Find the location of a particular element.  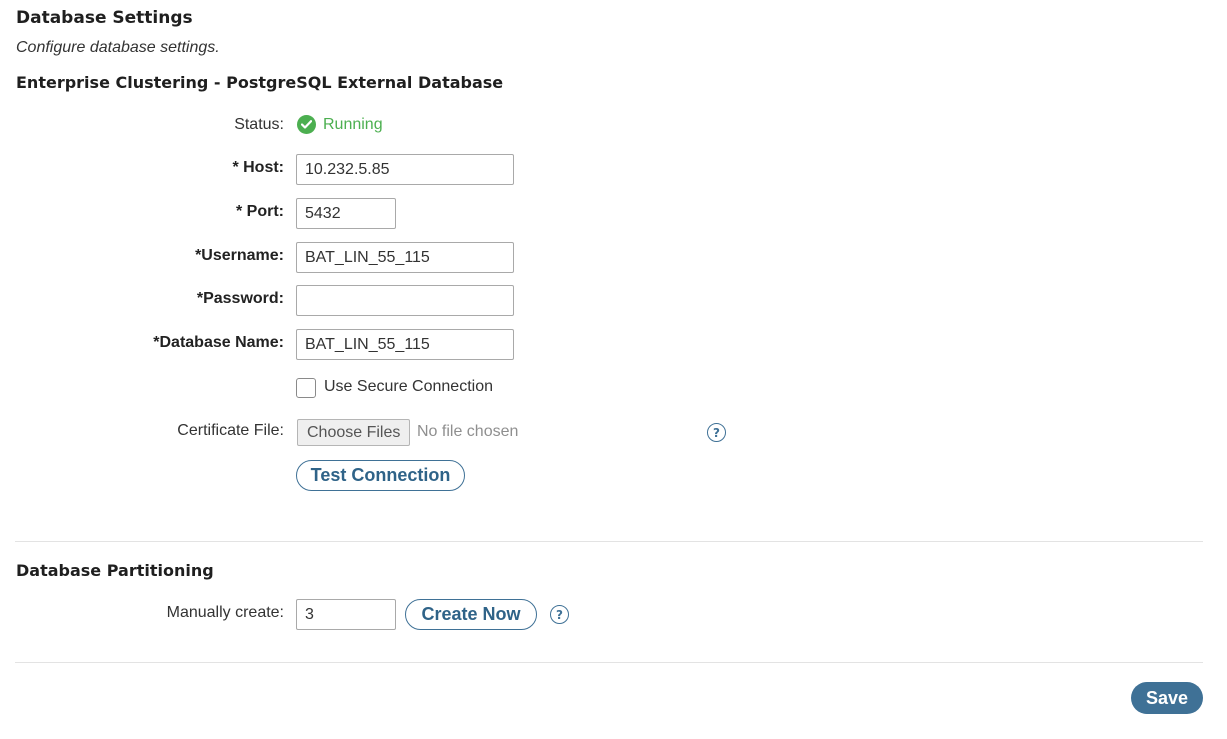

partitioning-help-icon: ? is located at coordinates (559, 614).